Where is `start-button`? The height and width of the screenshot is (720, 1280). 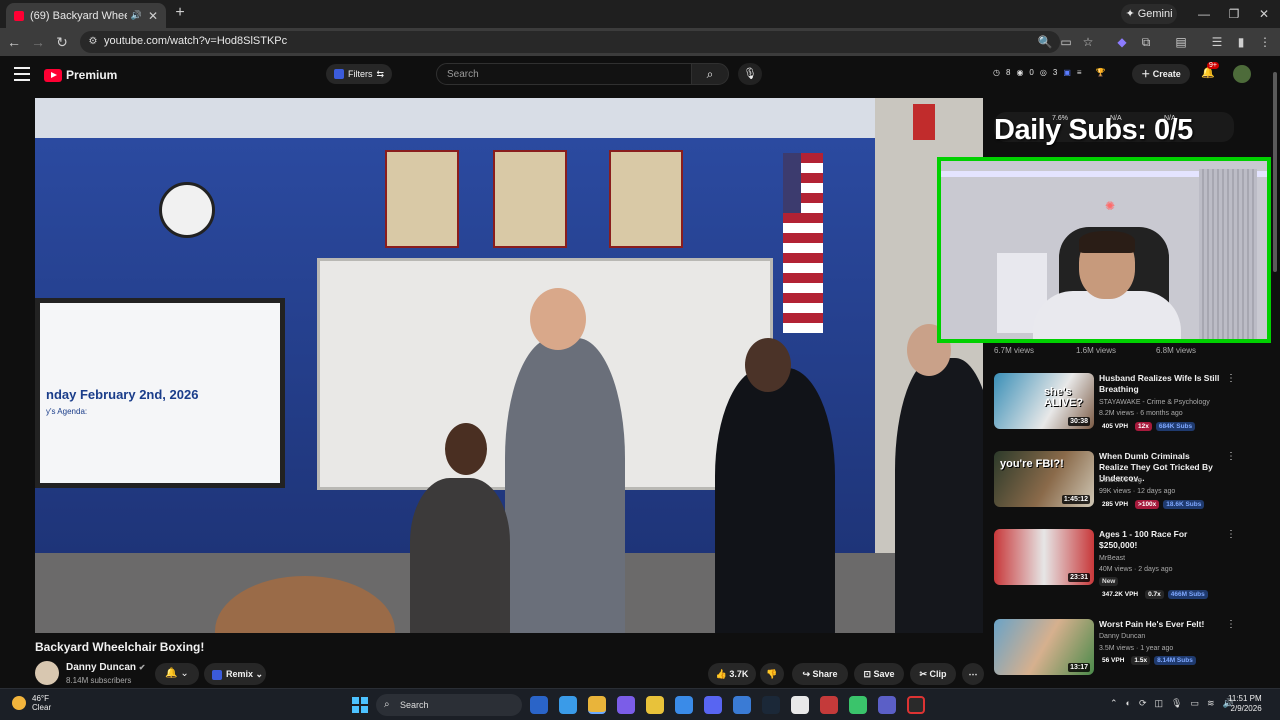
start-button is located at coordinates (360, 705).